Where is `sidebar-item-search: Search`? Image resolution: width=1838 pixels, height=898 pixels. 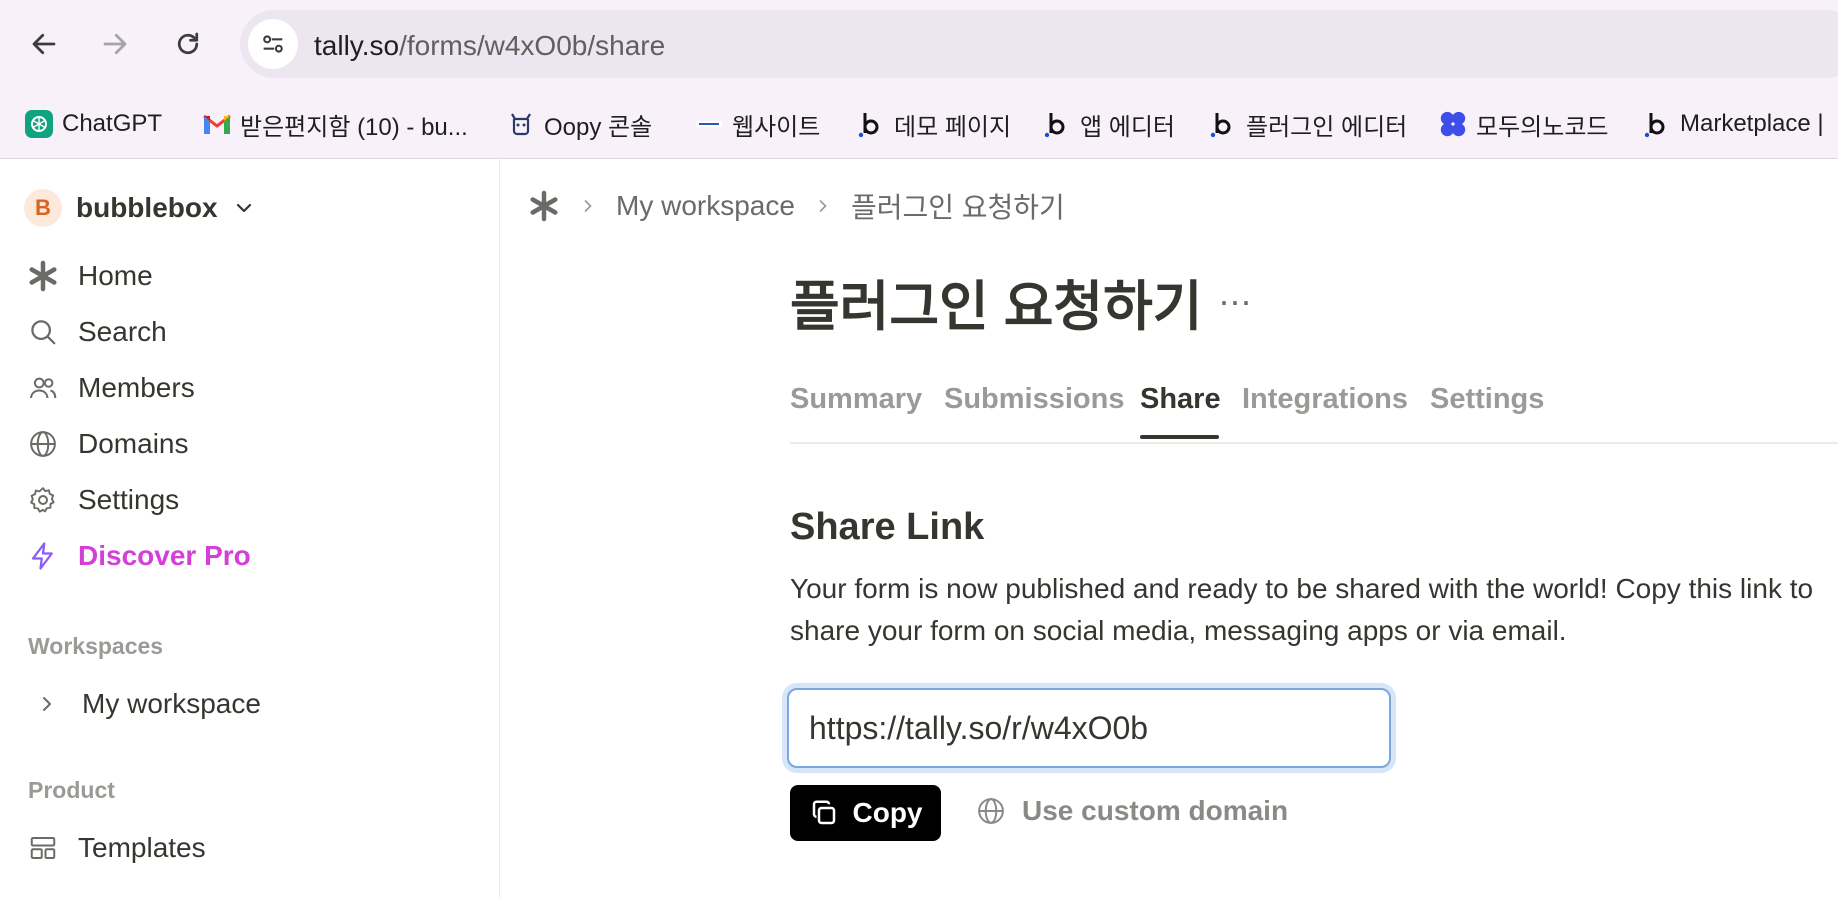 sidebar-item-search: Search is located at coordinates (96, 332).